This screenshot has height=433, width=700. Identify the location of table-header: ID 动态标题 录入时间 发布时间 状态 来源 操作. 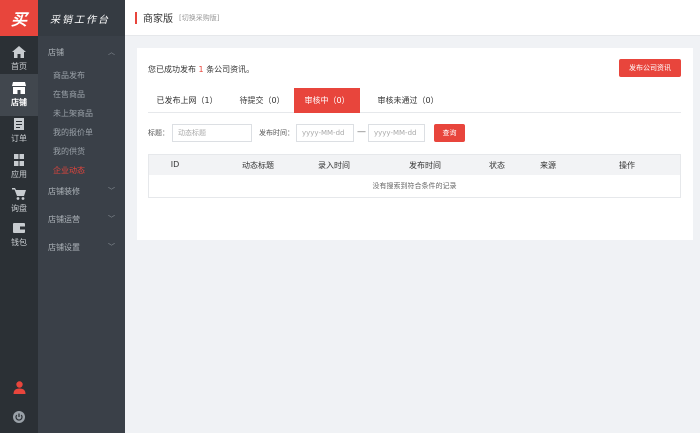
(414, 165).